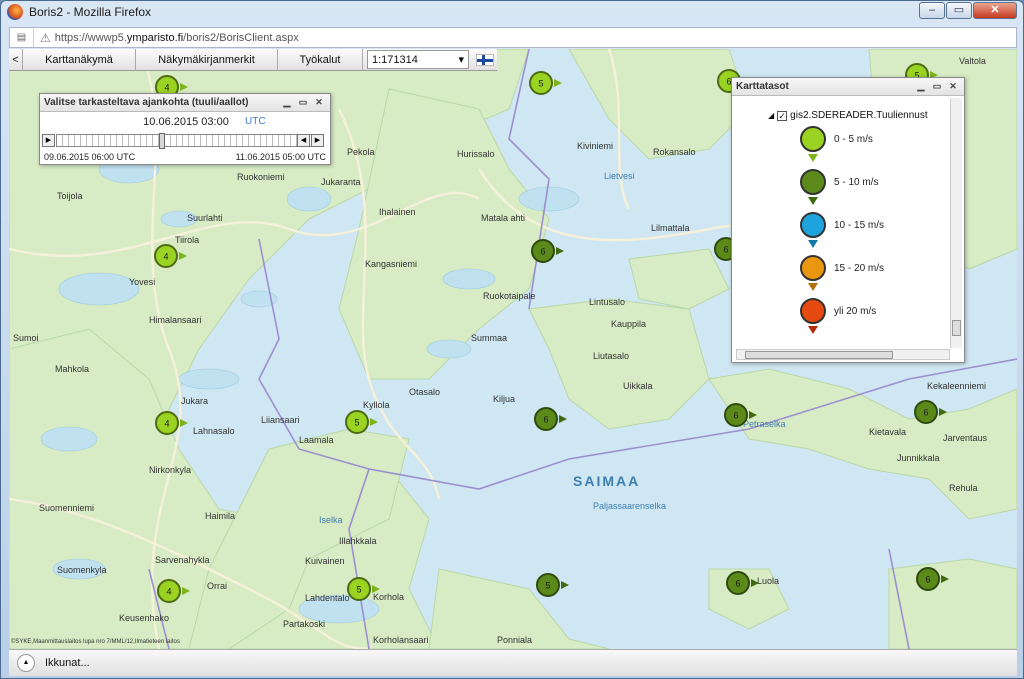 The image size is (1024, 679). Describe the element at coordinates (182, 560) in the screenshot. I see `place-label: Sarvenahykla` at that location.